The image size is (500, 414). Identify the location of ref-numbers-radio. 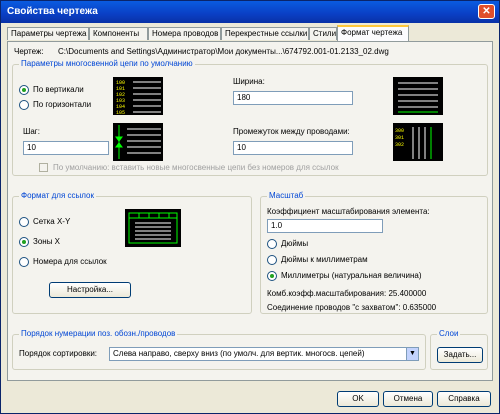
(24, 262).